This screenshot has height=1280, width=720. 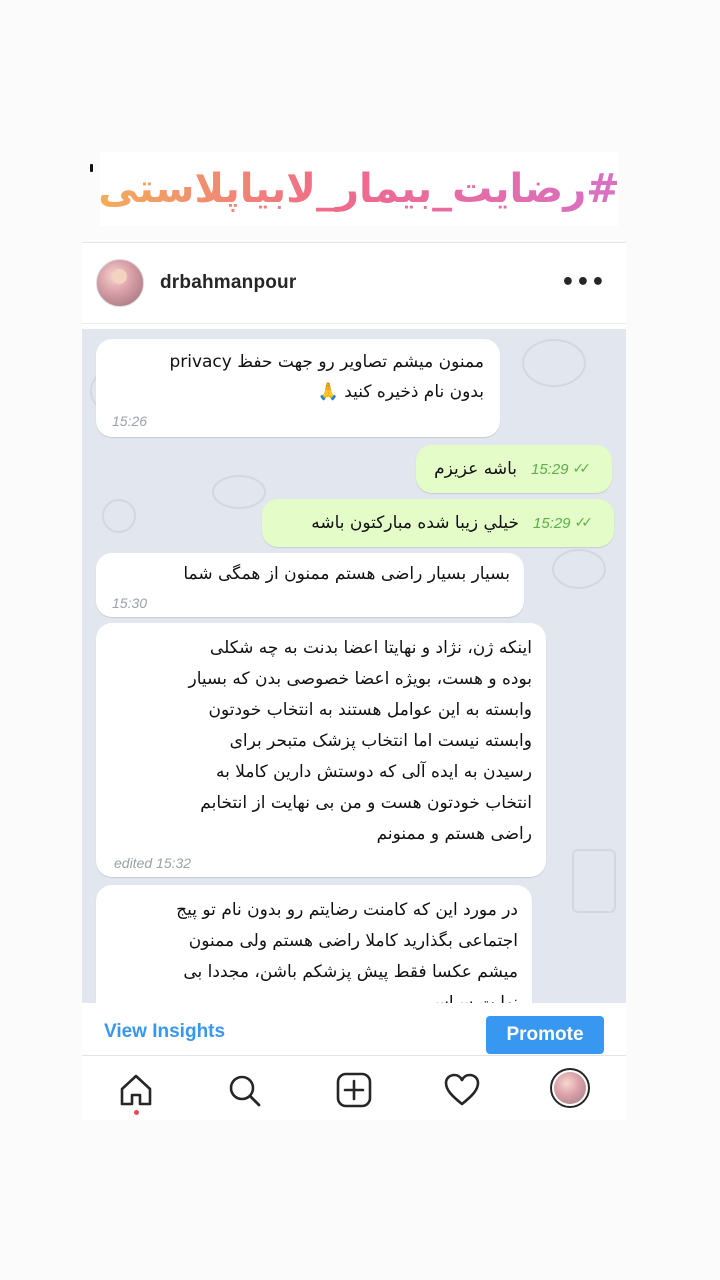 I want to click on hashtag-banner: #رضایت_بیمار_لابیاپلاستی, so click(x=359, y=189).